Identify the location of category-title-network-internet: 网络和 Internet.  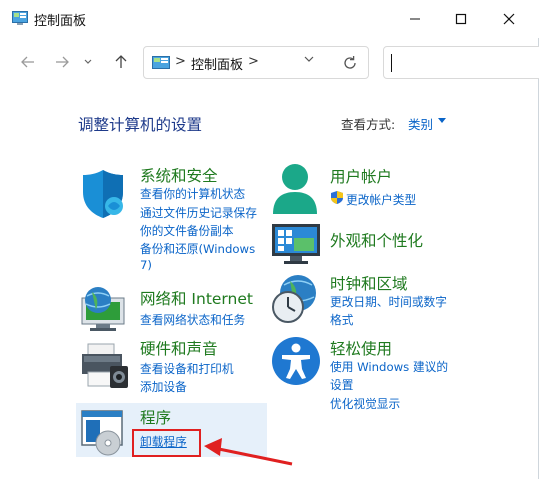
(196, 298).